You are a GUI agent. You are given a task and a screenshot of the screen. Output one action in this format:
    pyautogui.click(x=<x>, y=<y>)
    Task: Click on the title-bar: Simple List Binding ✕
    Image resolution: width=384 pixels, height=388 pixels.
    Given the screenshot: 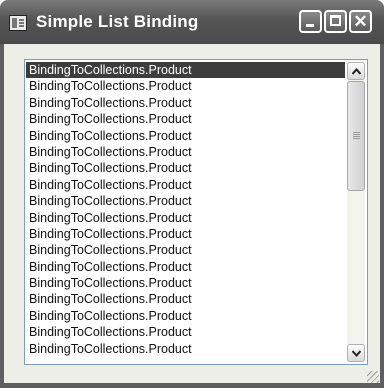 What is the action you would take?
    pyautogui.click(x=192, y=22)
    